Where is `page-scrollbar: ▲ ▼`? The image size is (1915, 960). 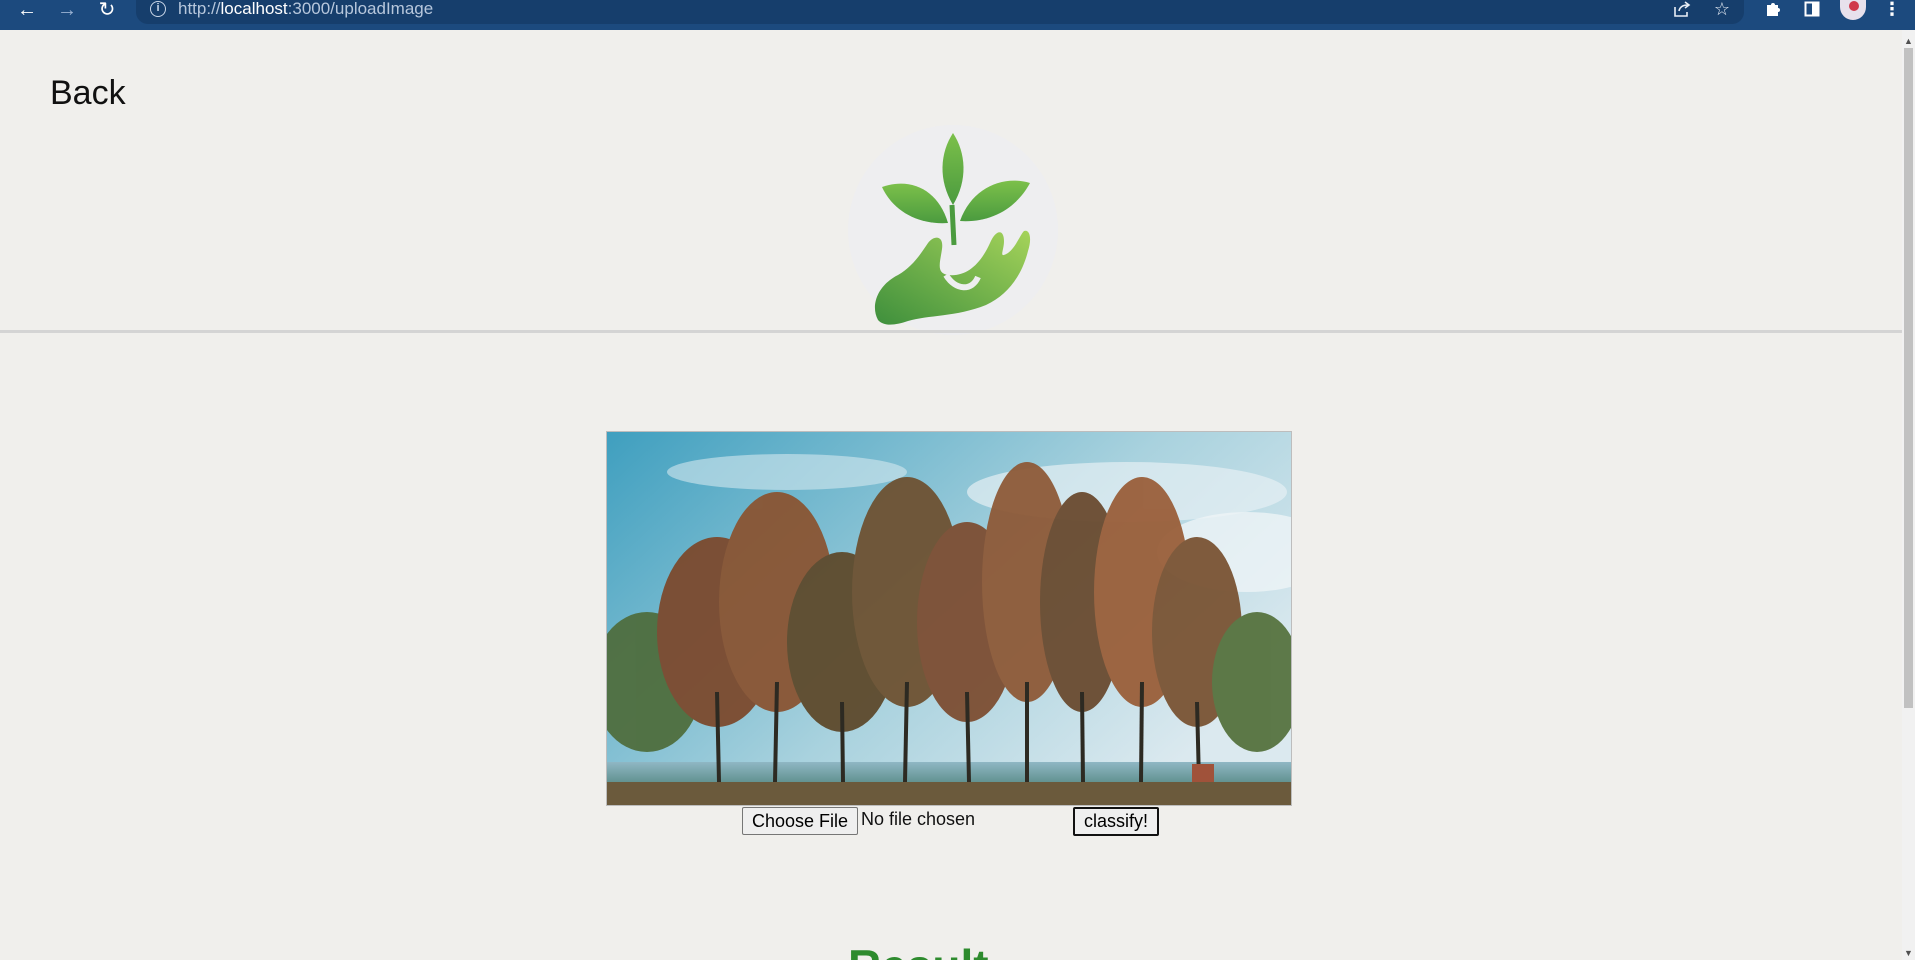
page-scrollbar: ▲ ▼ is located at coordinates (1908, 495).